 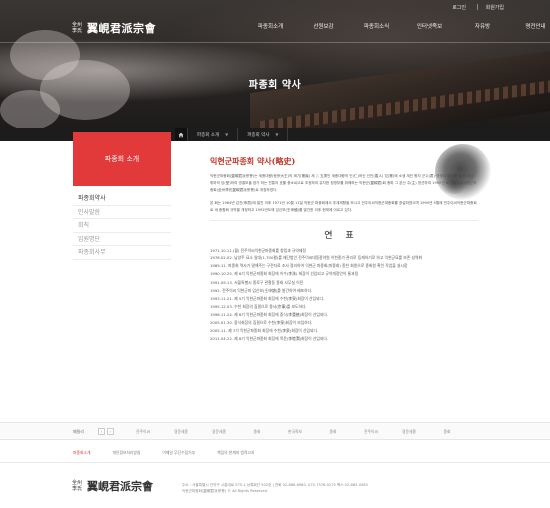 What do you see at coordinates (275, 462) in the screenshot?
I see `footer-divider` at bounding box center [275, 462].